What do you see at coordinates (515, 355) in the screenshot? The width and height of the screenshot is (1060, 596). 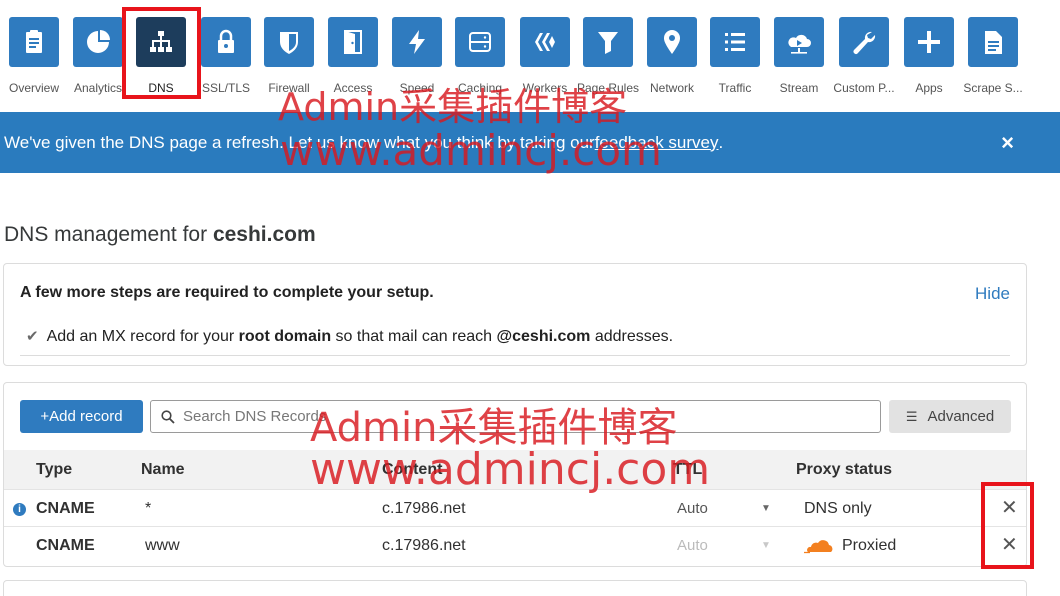 I see `setup-divider` at bounding box center [515, 355].